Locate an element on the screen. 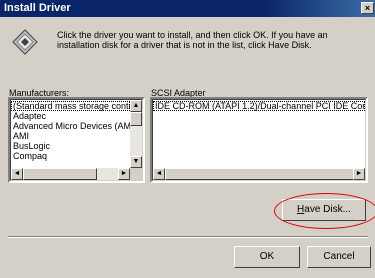 This screenshot has width=375, height=278. disk-icon is located at coordinates (25, 42).